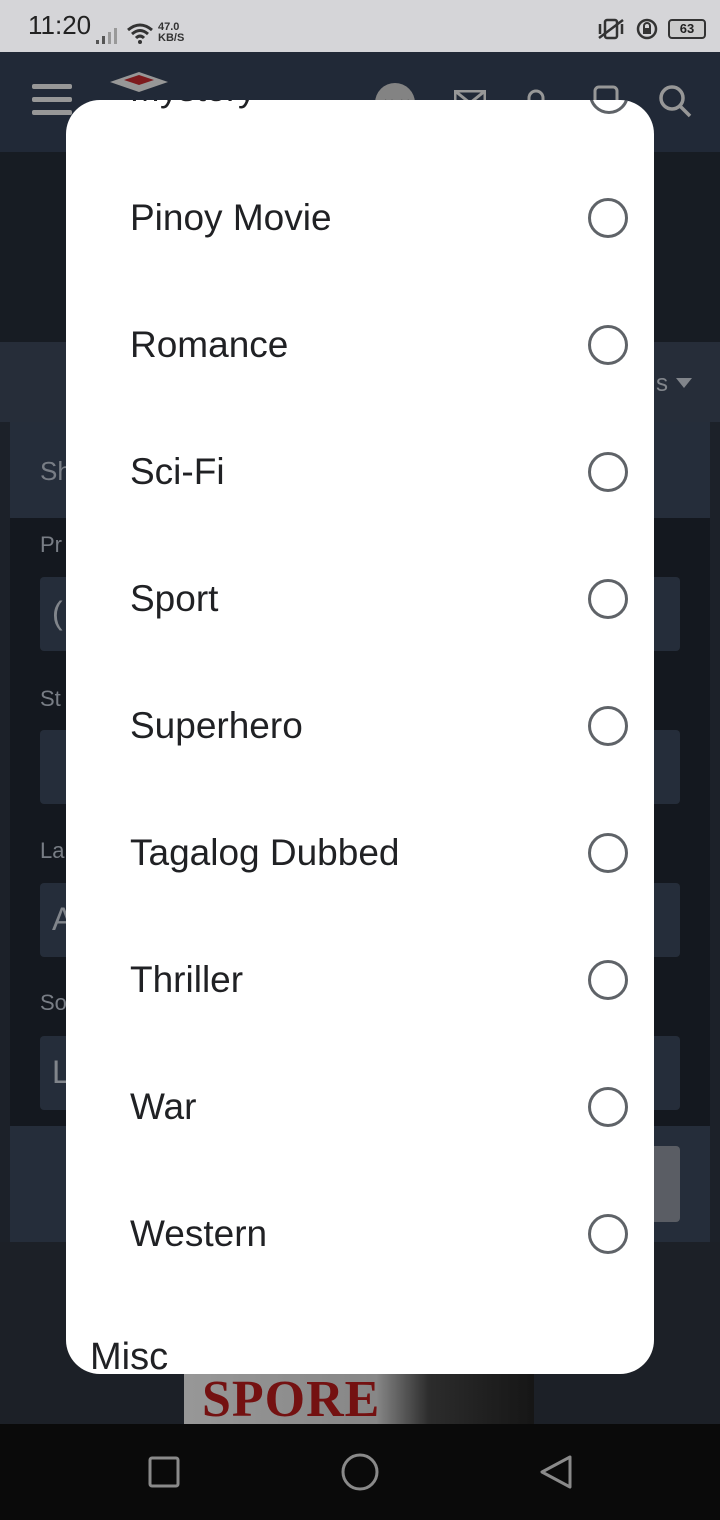  Describe the element at coordinates (174, 598) in the screenshot. I see `option-label: Sport` at that location.